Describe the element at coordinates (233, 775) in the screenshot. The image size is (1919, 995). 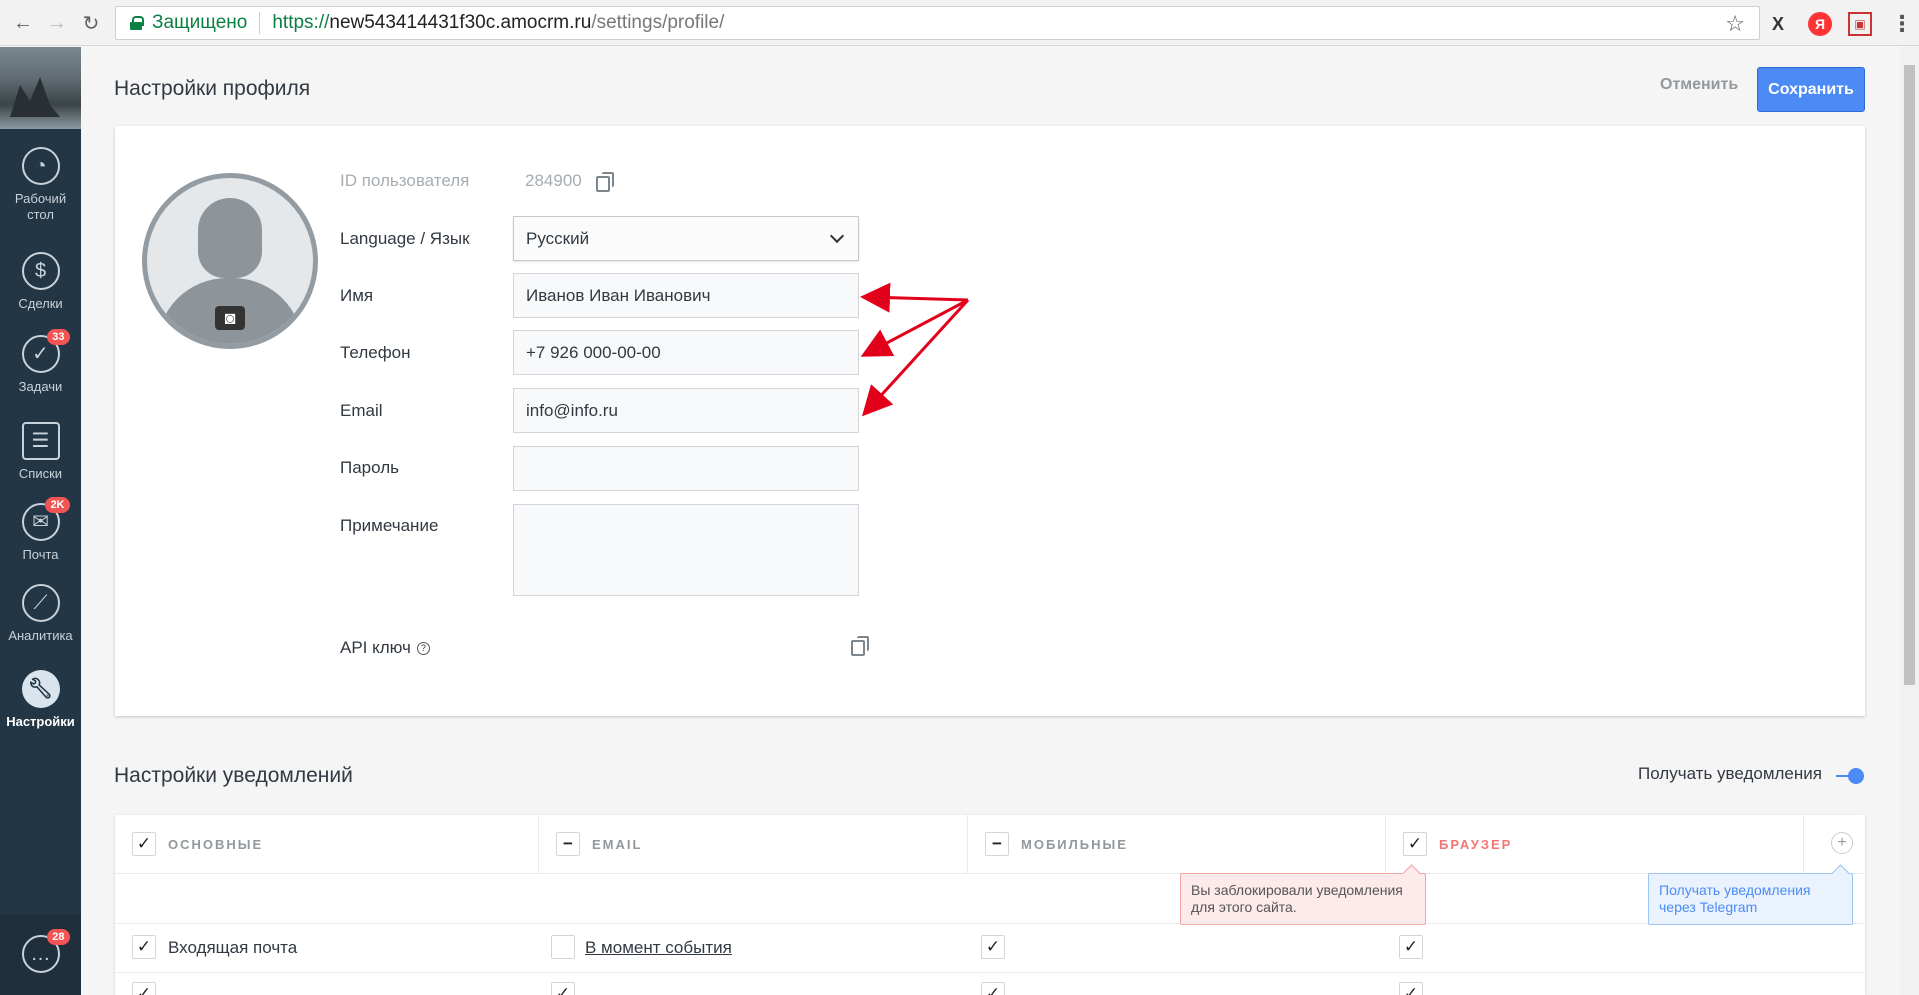
I see `notifications-title: Настройки уведомлений` at that location.